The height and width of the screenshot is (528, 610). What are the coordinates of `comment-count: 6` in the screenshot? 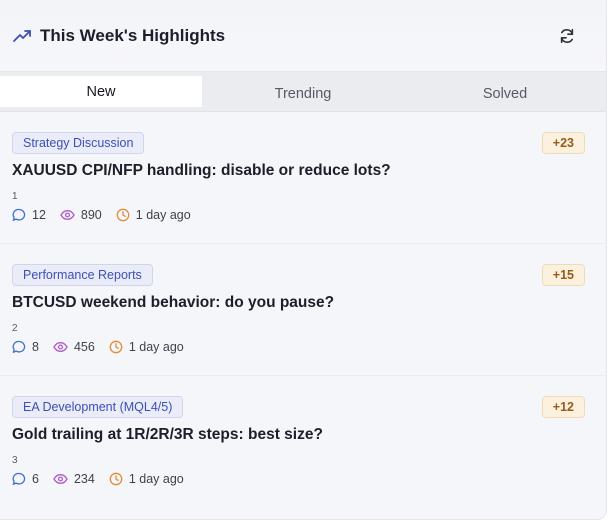 It's located at (25, 479).